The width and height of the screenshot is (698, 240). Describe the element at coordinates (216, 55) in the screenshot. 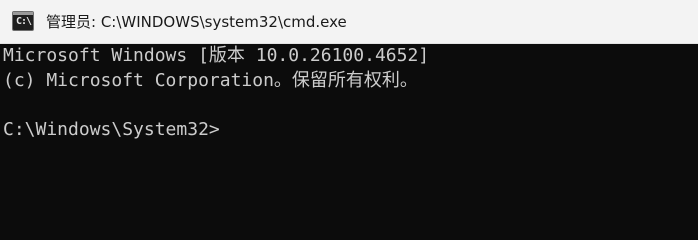

I see `console-line-version: Microsoft Windows [版本 10.0.26100.4652]` at that location.